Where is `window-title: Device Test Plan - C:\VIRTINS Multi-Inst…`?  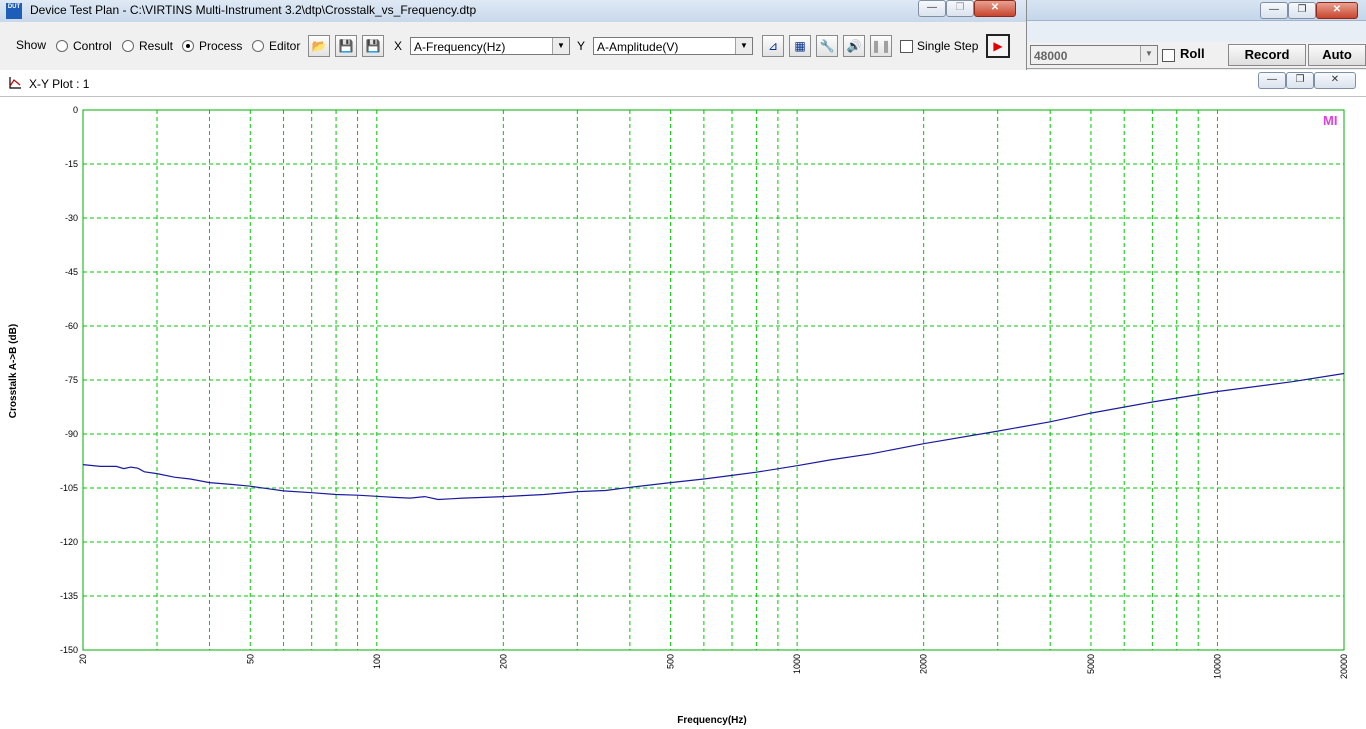
window-title: Device Test Plan - C:\VIRTINS Multi-Inst… is located at coordinates (253, 10).